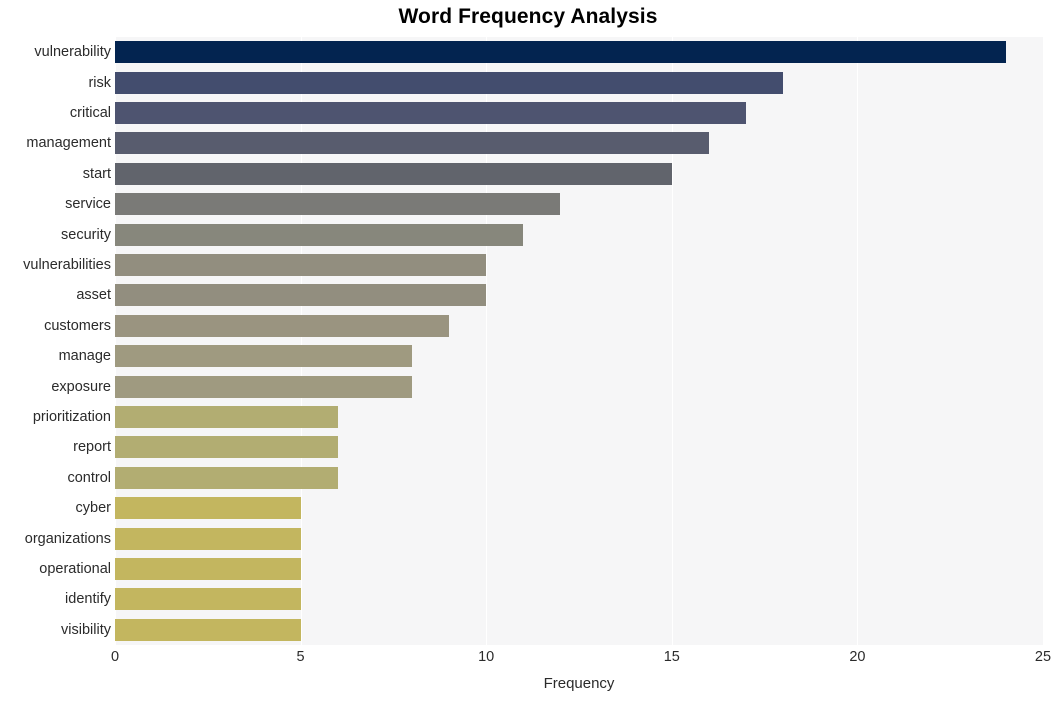 The width and height of the screenshot is (1056, 701). What do you see at coordinates (857, 657) in the screenshot?
I see `x-axis-tick-label: 20` at bounding box center [857, 657].